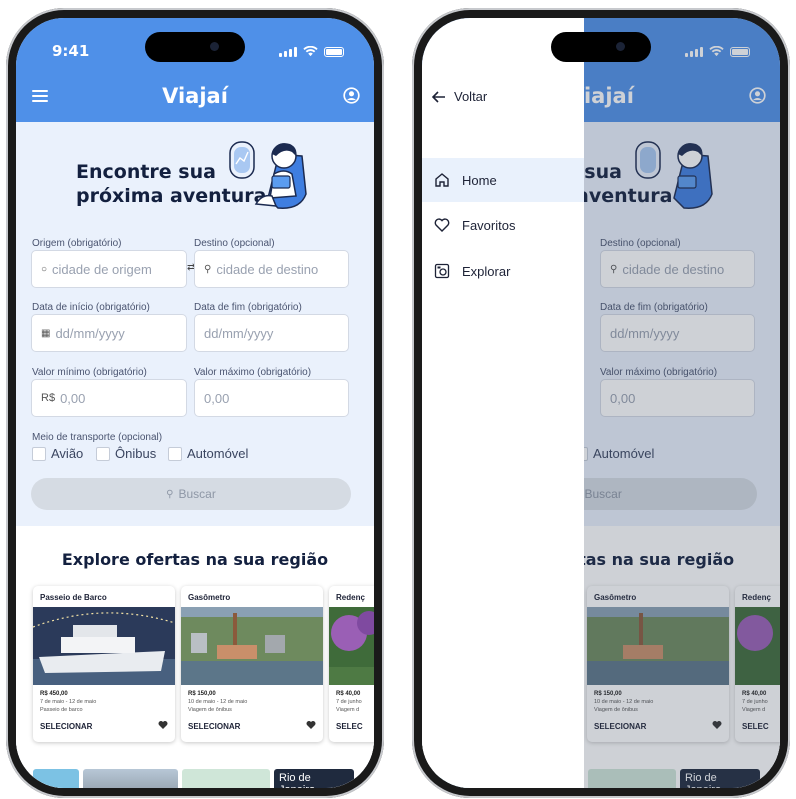  Describe the element at coordinates (351, 95) in the screenshot. I see `account-icon` at that location.